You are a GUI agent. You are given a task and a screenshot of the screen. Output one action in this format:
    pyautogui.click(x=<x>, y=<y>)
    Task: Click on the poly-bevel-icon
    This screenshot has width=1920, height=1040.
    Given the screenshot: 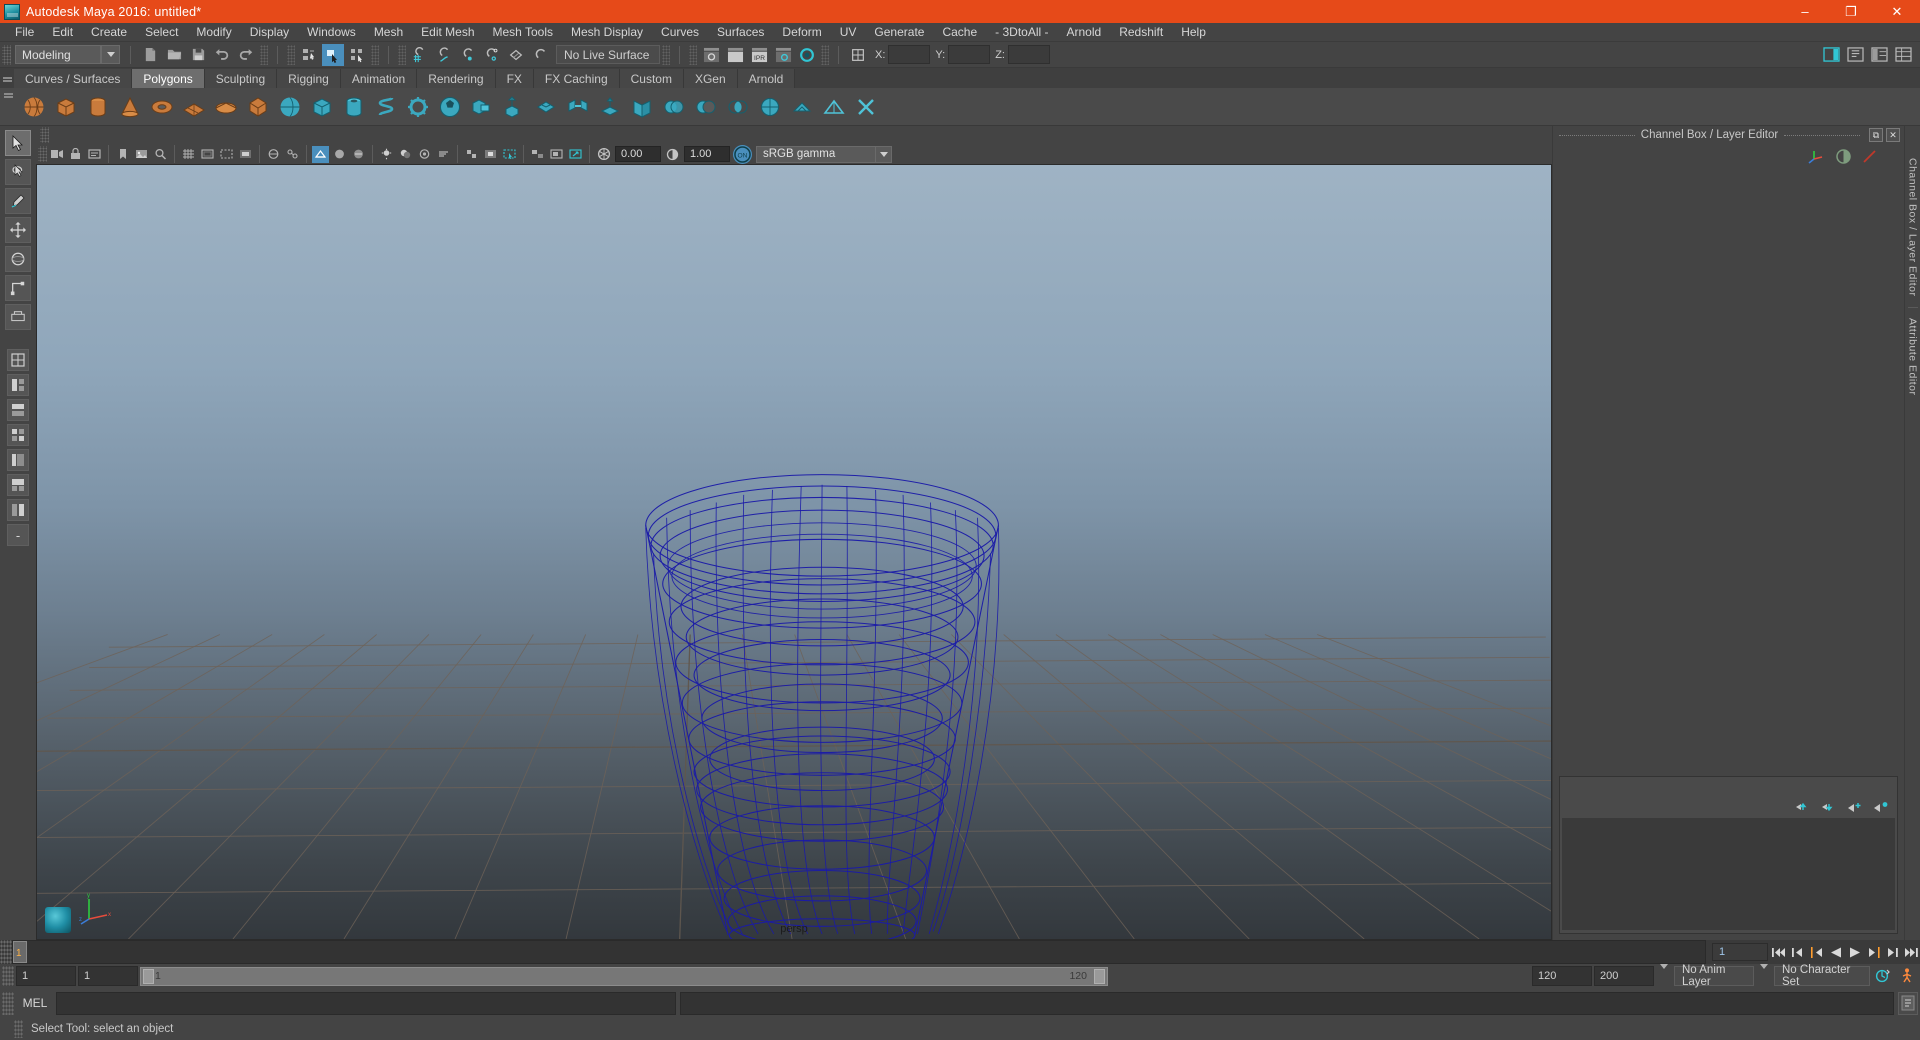 What is the action you would take?
    pyautogui.click(x=546, y=107)
    